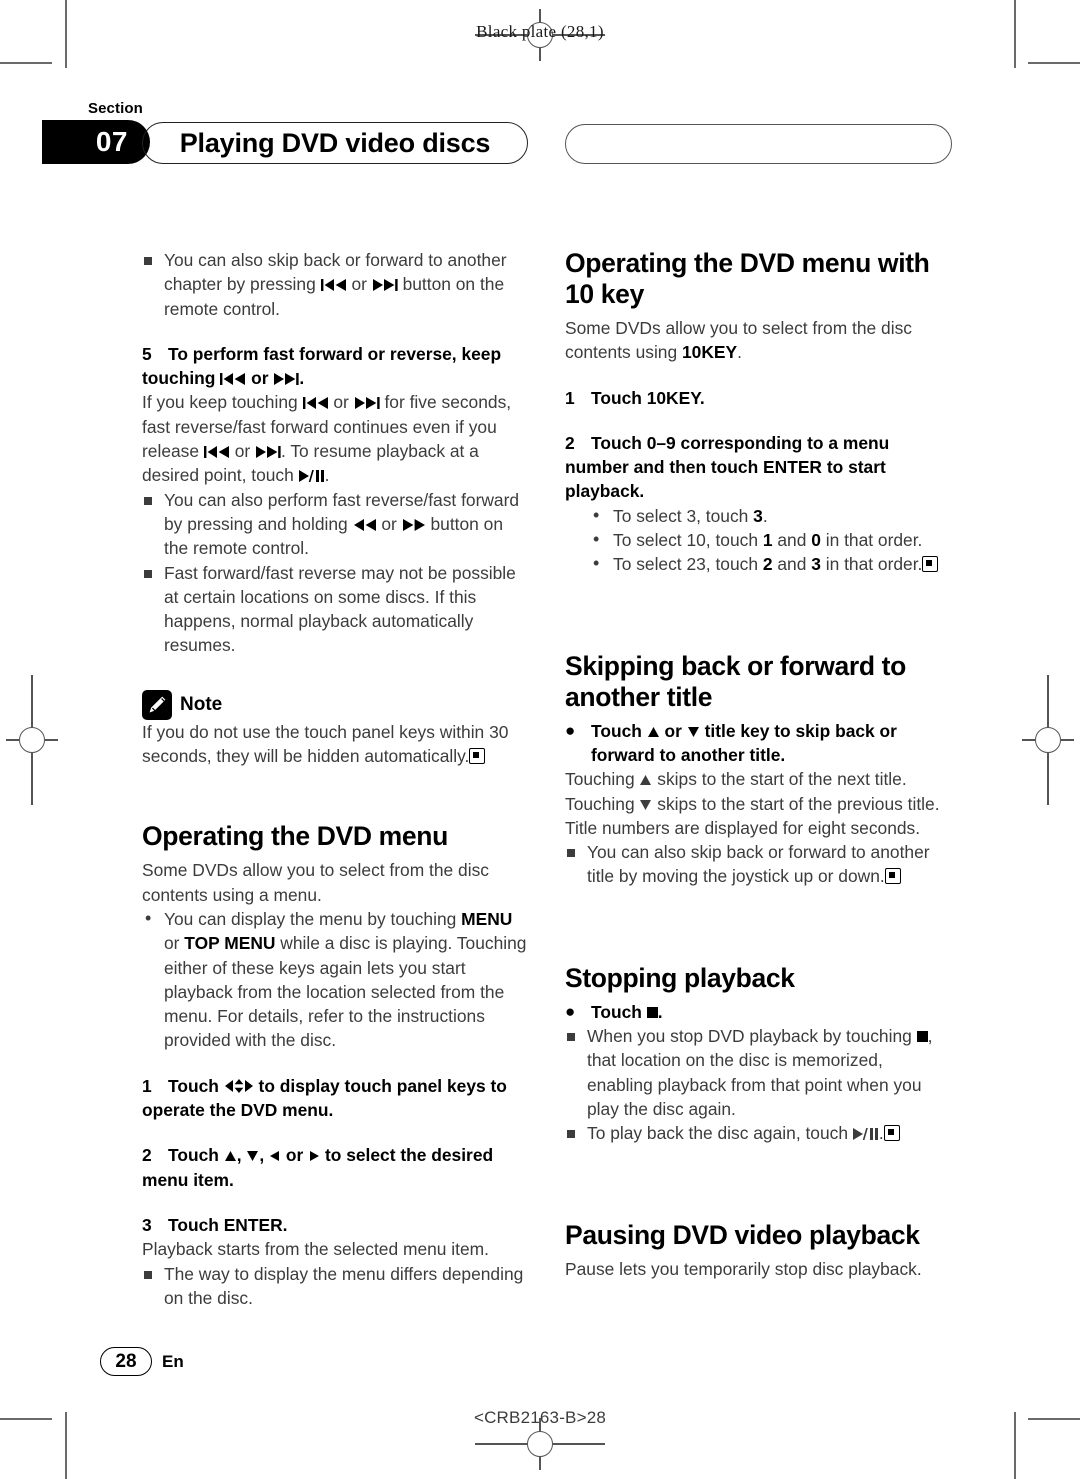  Describe the element at coordinates (115, 108) in the screenshot. I see `section-label: Section` at that location.